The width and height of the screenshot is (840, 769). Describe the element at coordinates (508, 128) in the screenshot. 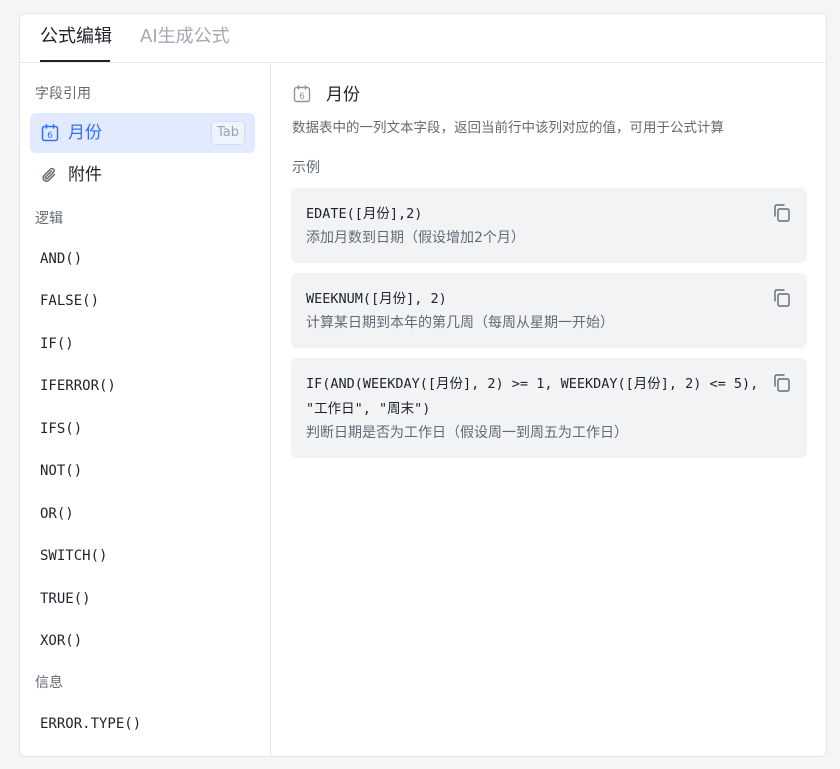

I see `field-description: 数据表中的一列文本字段，返回当前行中该列对应的值，可用于公式计算` at that location.